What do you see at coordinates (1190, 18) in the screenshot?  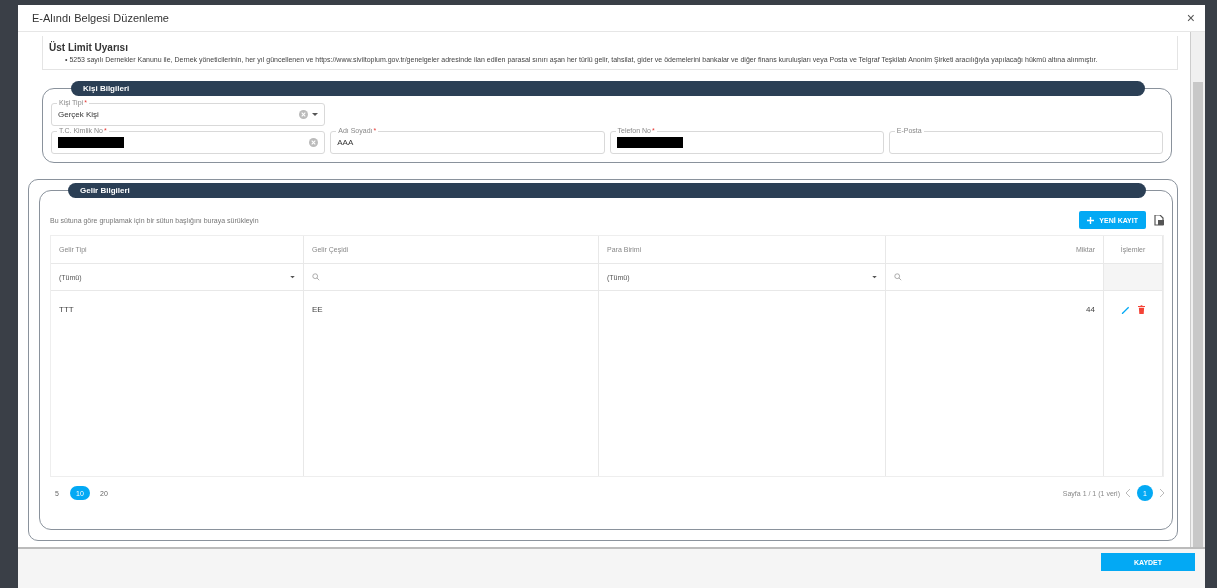 I see `close-button: ×` at bounding box center [1190, 18].